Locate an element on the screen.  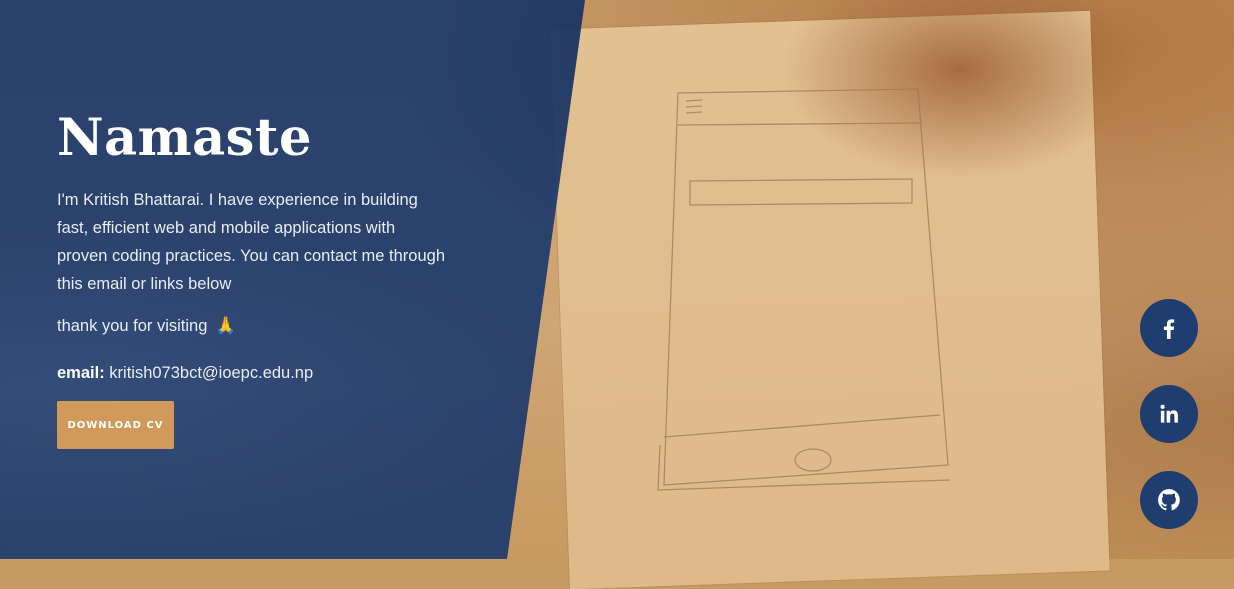
github-icon is located at coordinates (1169, 500).